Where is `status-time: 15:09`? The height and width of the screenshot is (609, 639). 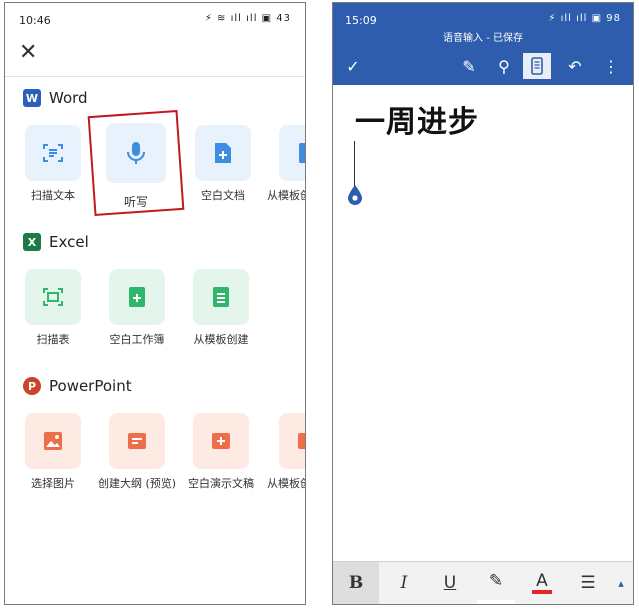 status-time: 15:09 is located at coordinates (361, 20).